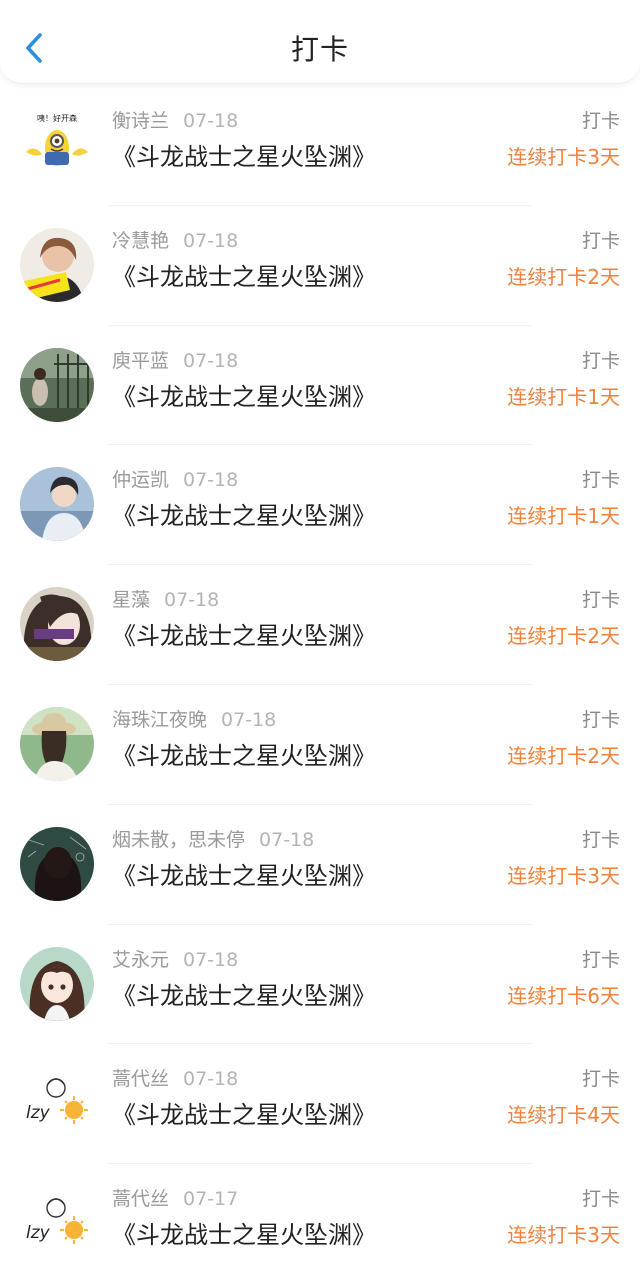  I want to click on user-name: 衡诗兰, so click(141, 121).